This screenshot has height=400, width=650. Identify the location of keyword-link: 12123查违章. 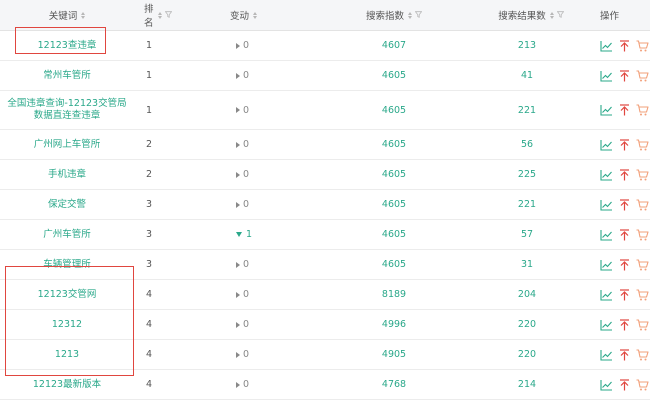
(67, 46).